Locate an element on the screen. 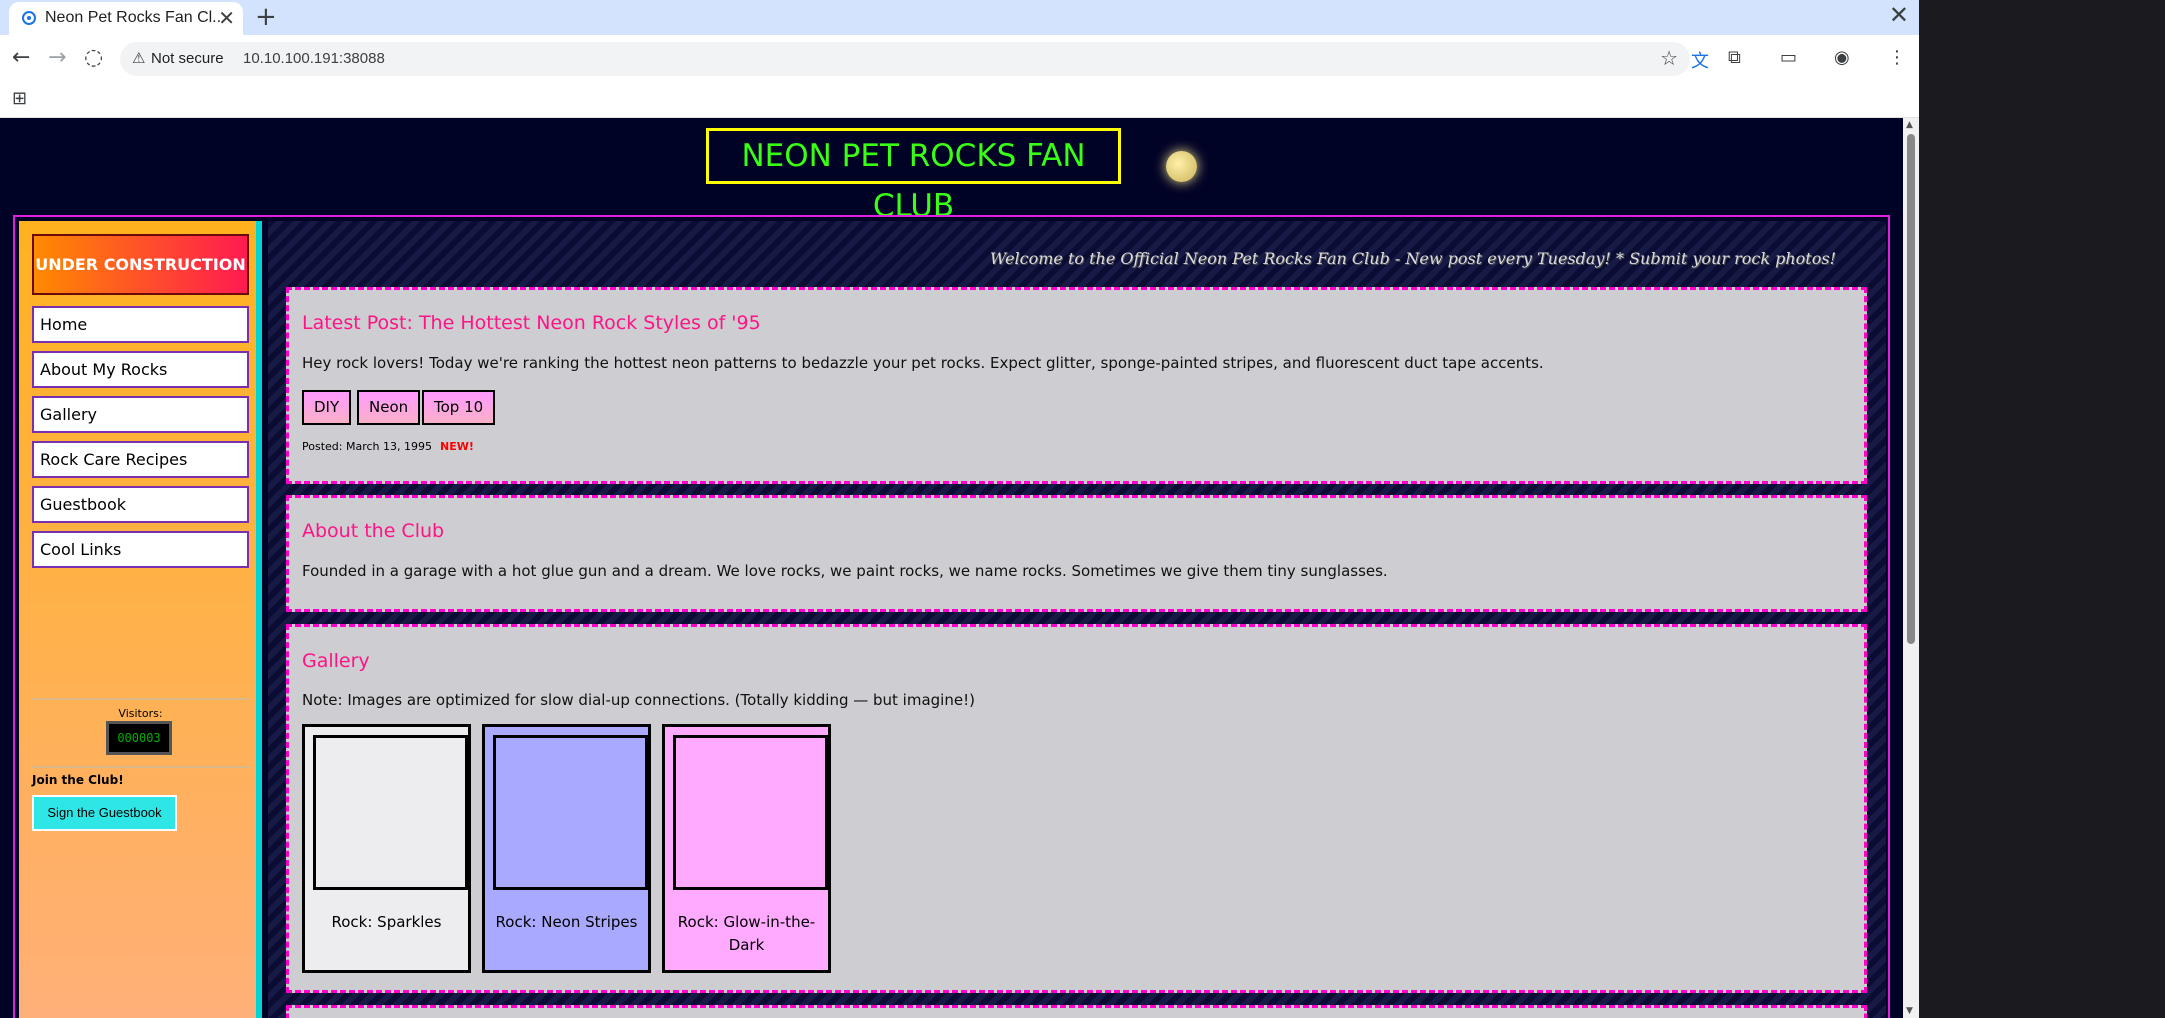 This screenshot has height=1018, width=2165. gallery-caption: Rock: Sparkles is located at coordinates (386, 922).